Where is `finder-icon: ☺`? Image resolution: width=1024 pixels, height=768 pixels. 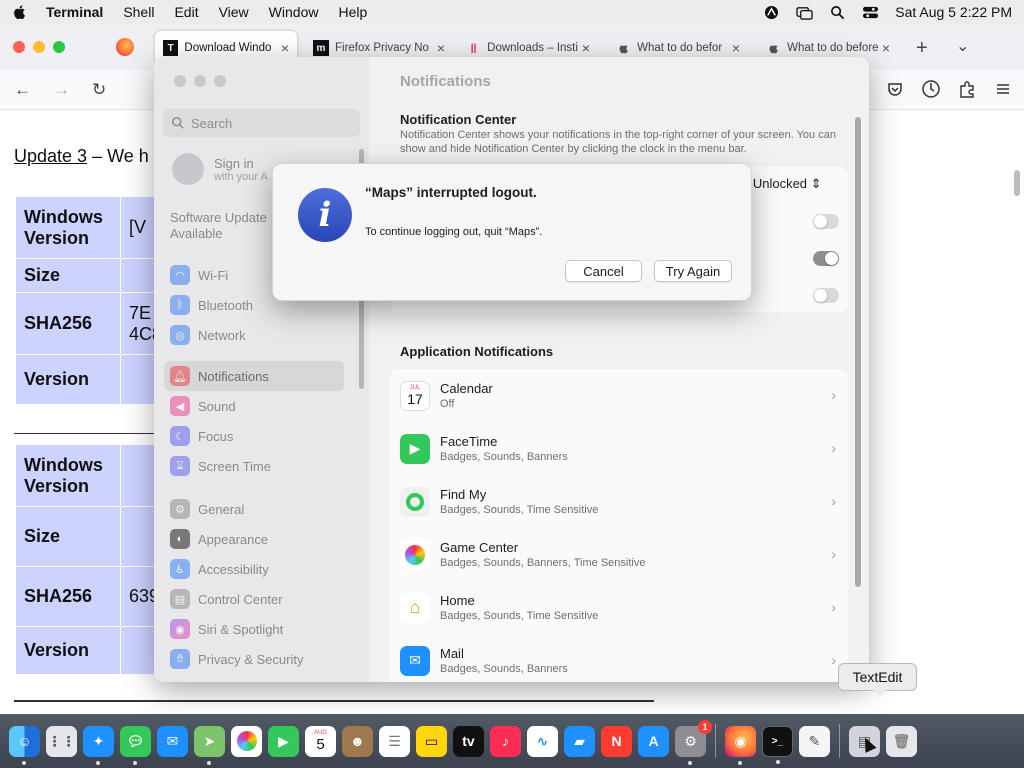
finder-icon: ☺ is located at coordinates (24, 745).